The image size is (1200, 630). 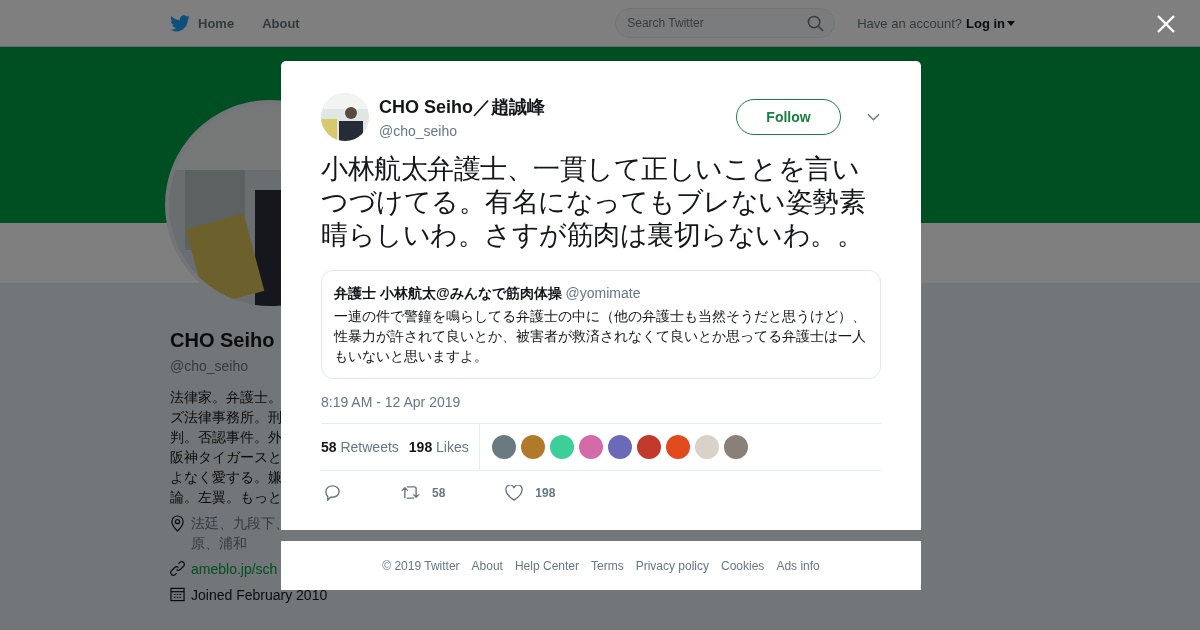 What do you see at coordinates (177, 523) in the screenshot?
I see `location-icon` at bounding box center [177, 523].